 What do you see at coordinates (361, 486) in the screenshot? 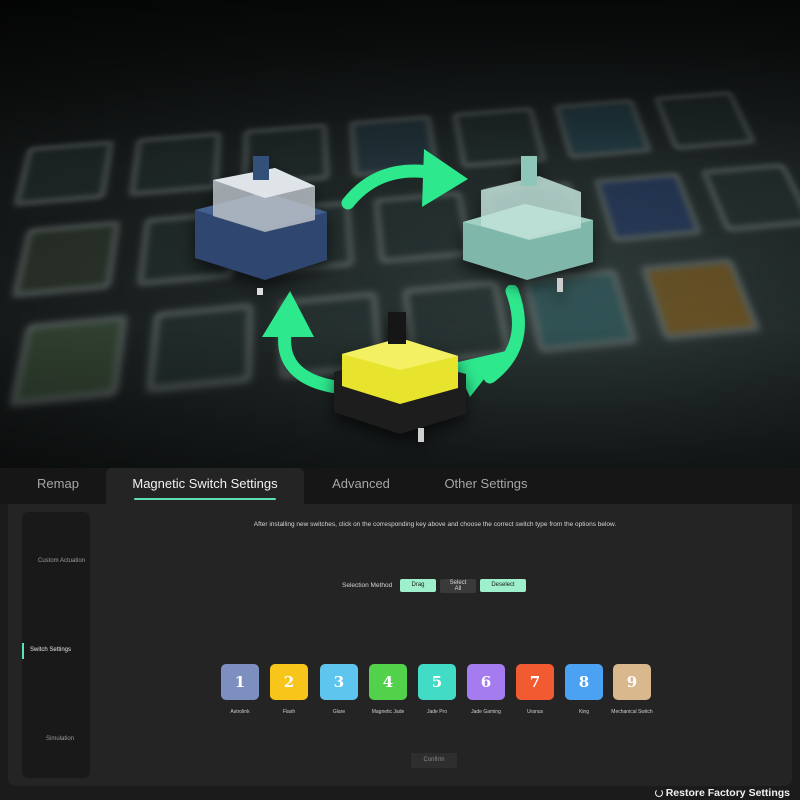
I see `tab-advanced: Advanced` at bounding box center [361, 486].